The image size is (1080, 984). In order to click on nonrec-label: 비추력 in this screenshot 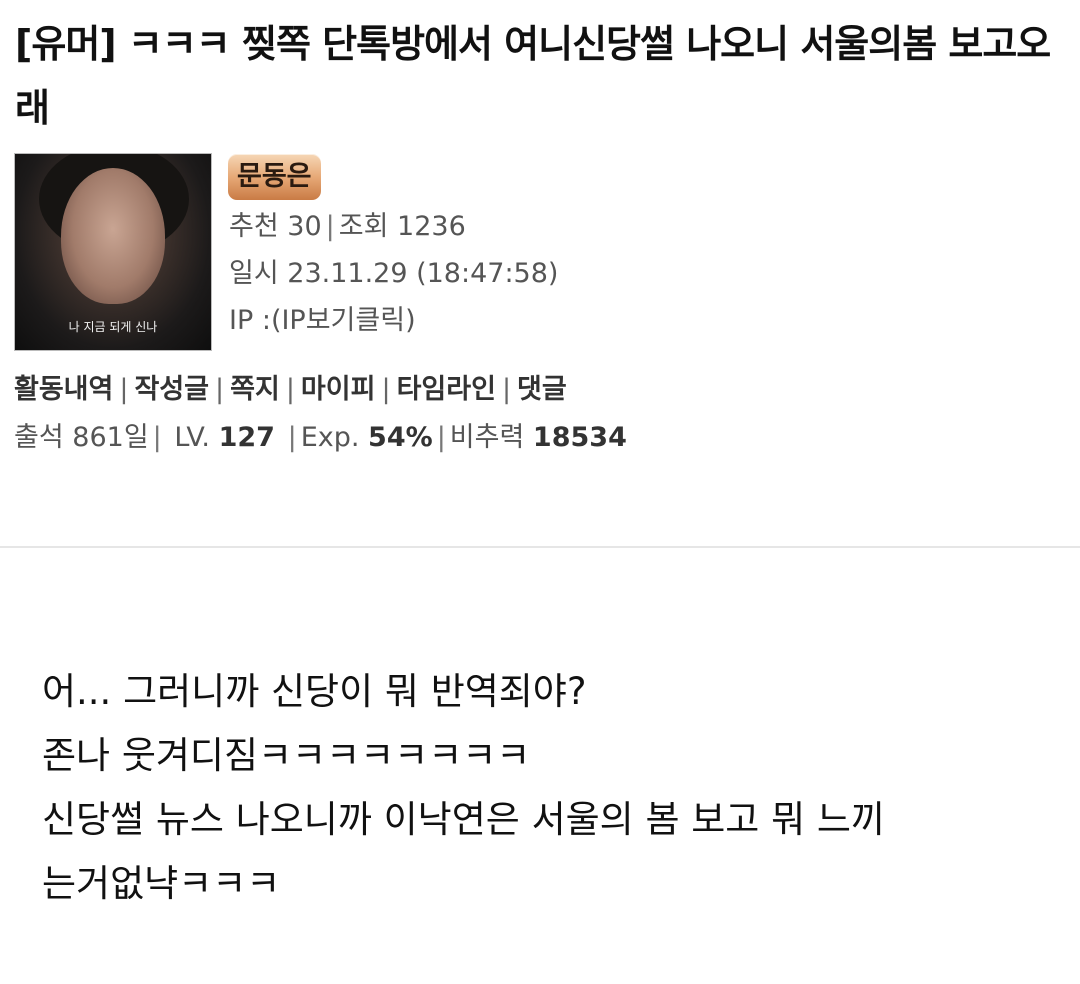, I will do `click(487, 437)`.